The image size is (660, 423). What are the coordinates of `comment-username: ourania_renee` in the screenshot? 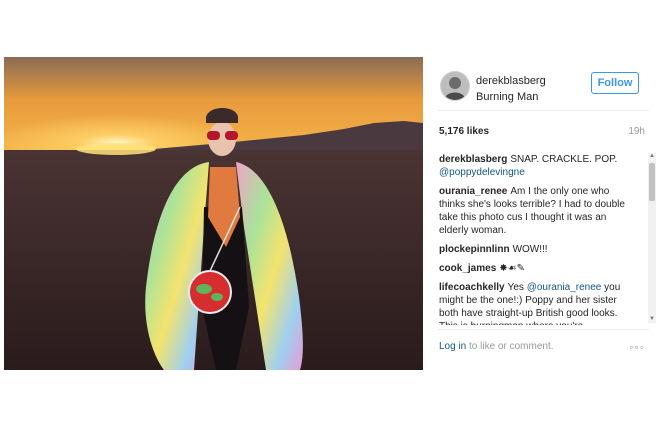 It's located at (473, 191).